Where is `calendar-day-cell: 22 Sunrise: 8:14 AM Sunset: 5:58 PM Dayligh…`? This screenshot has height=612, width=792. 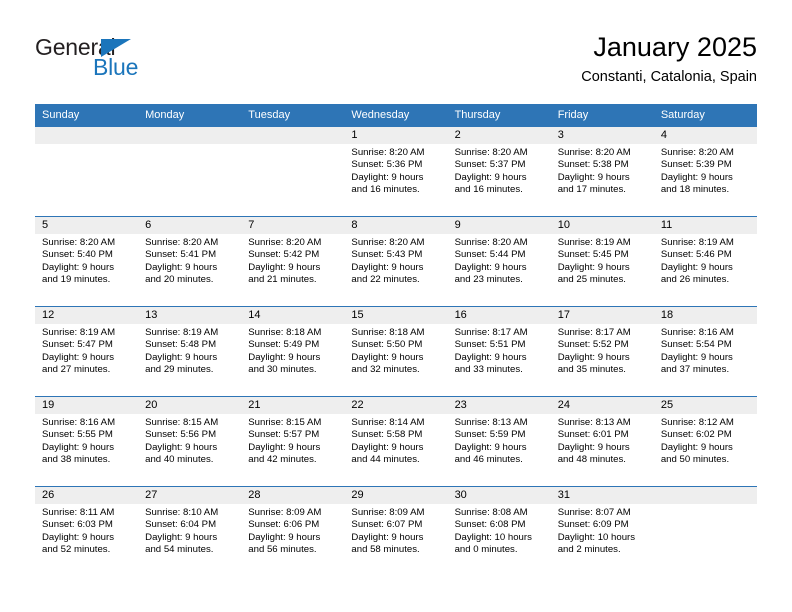 calendar-day-cell: 22 Sunrise: 8:14 AM Sunset: 5:58 PM Dayligh… is located at coordinates (396, 441).